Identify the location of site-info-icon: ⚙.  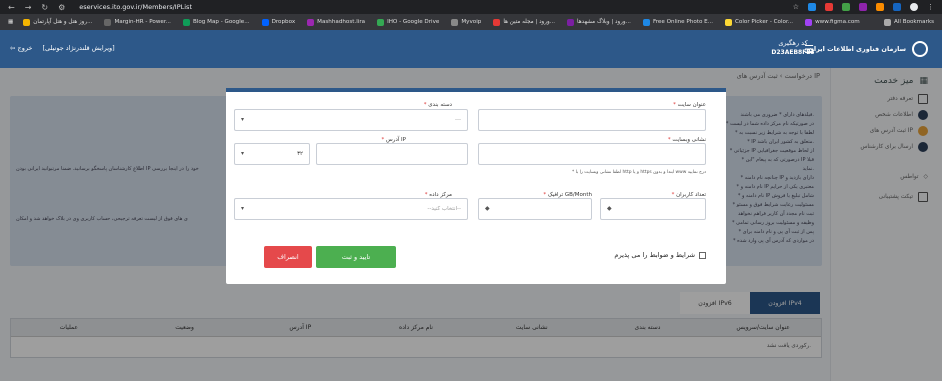
(61, 7).